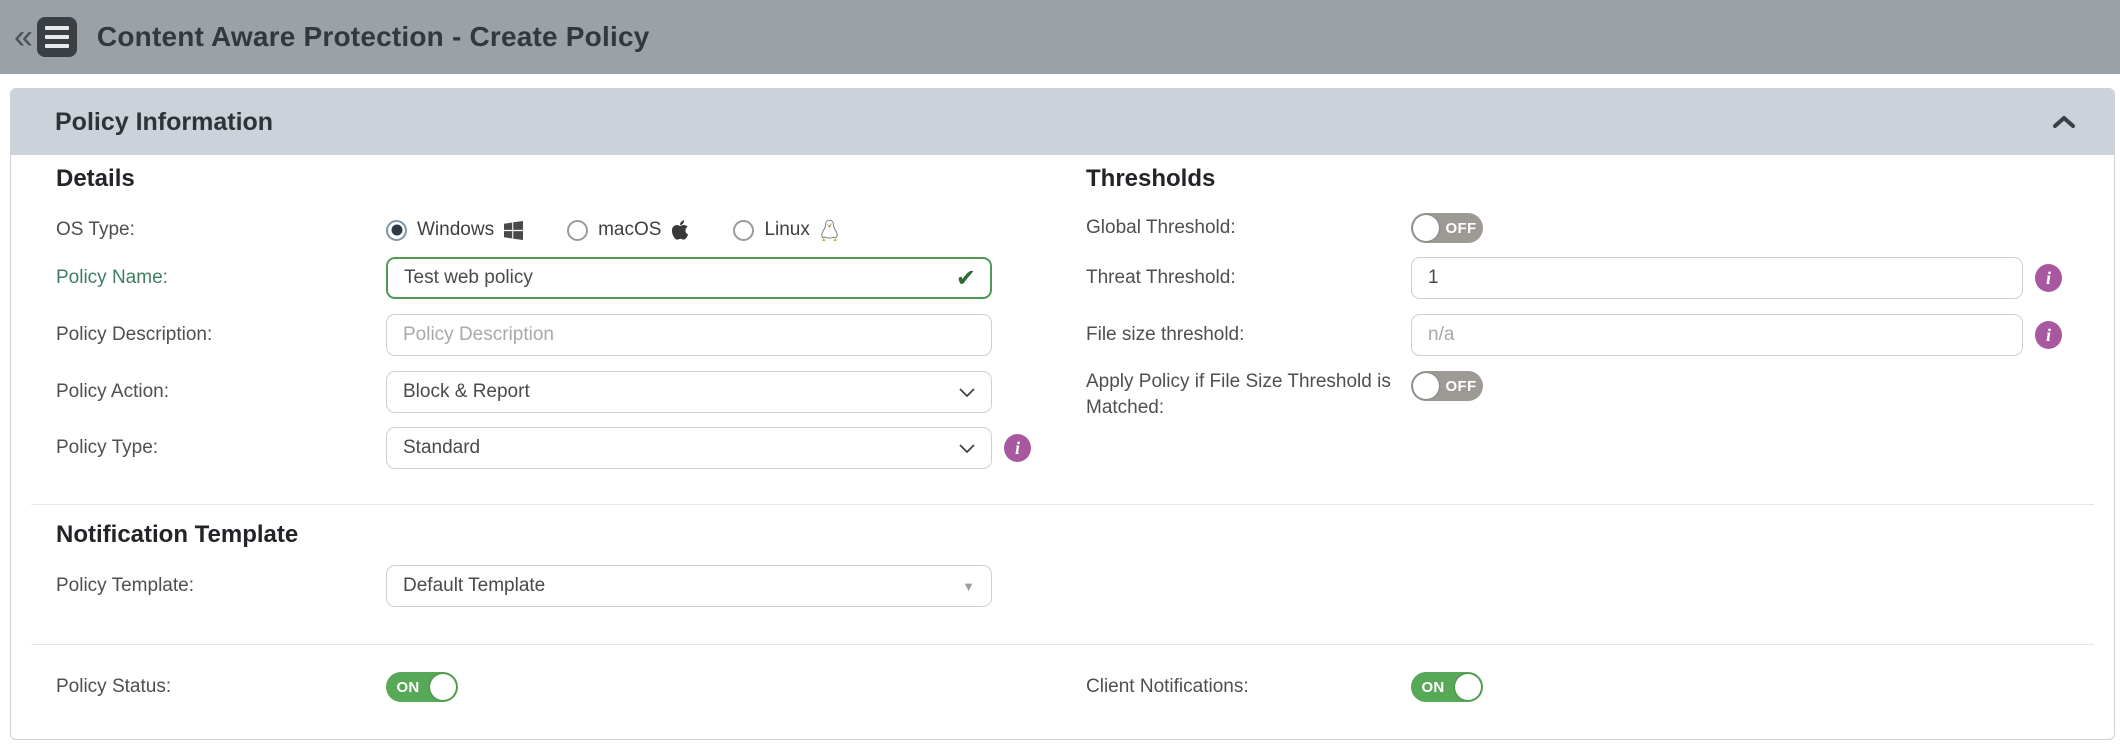 This screenshot has width=2120, height=746. What do you see at coordinates (2064, 122) in the screenshot?
I see `chevron-up-icon` at bounding box center [2064, 122].